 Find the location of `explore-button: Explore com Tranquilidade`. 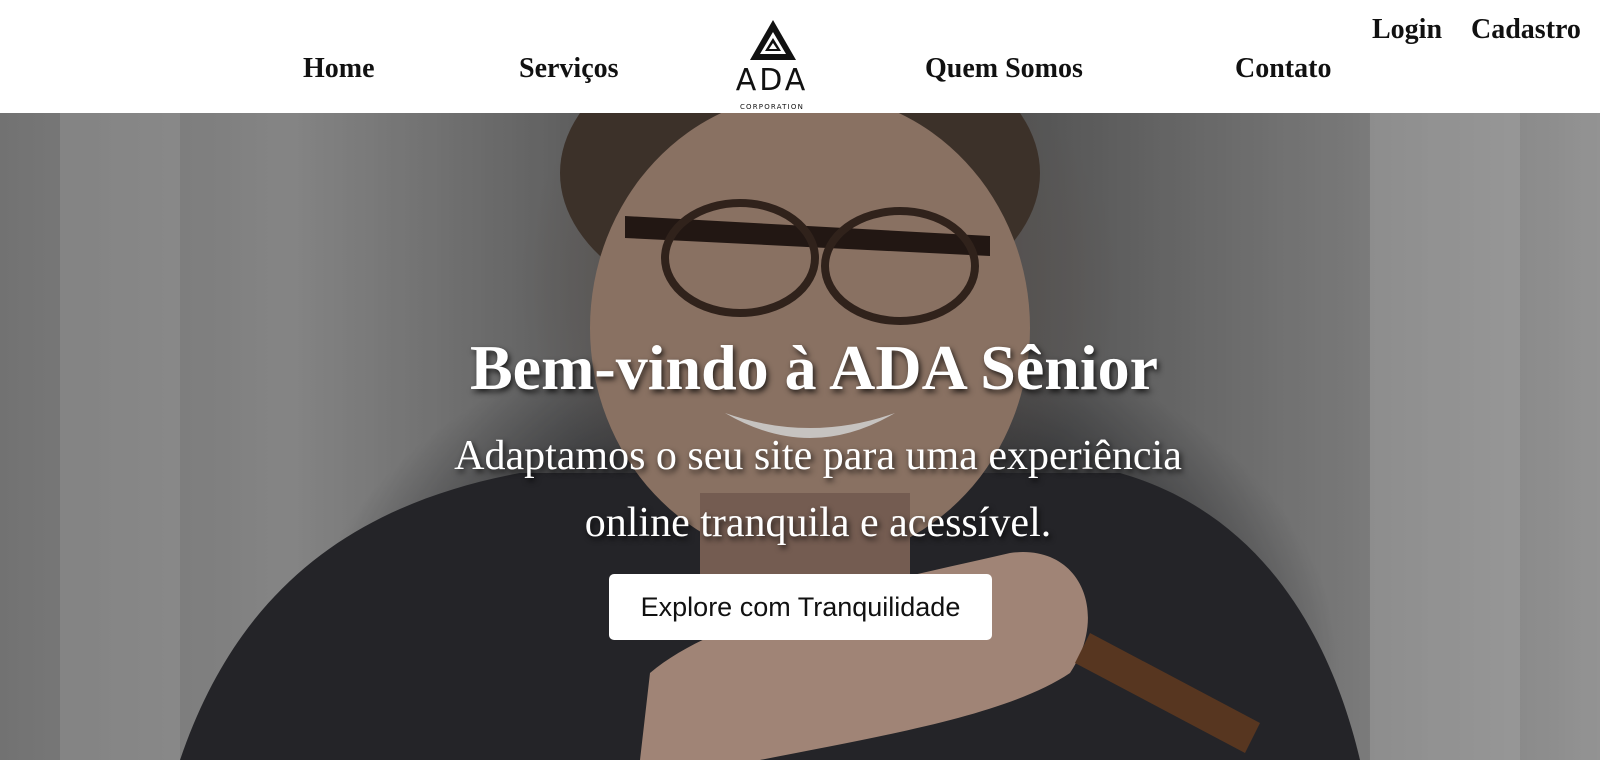

explore-button: Explore com Tranquilidade is located at coordinates (800, 607).